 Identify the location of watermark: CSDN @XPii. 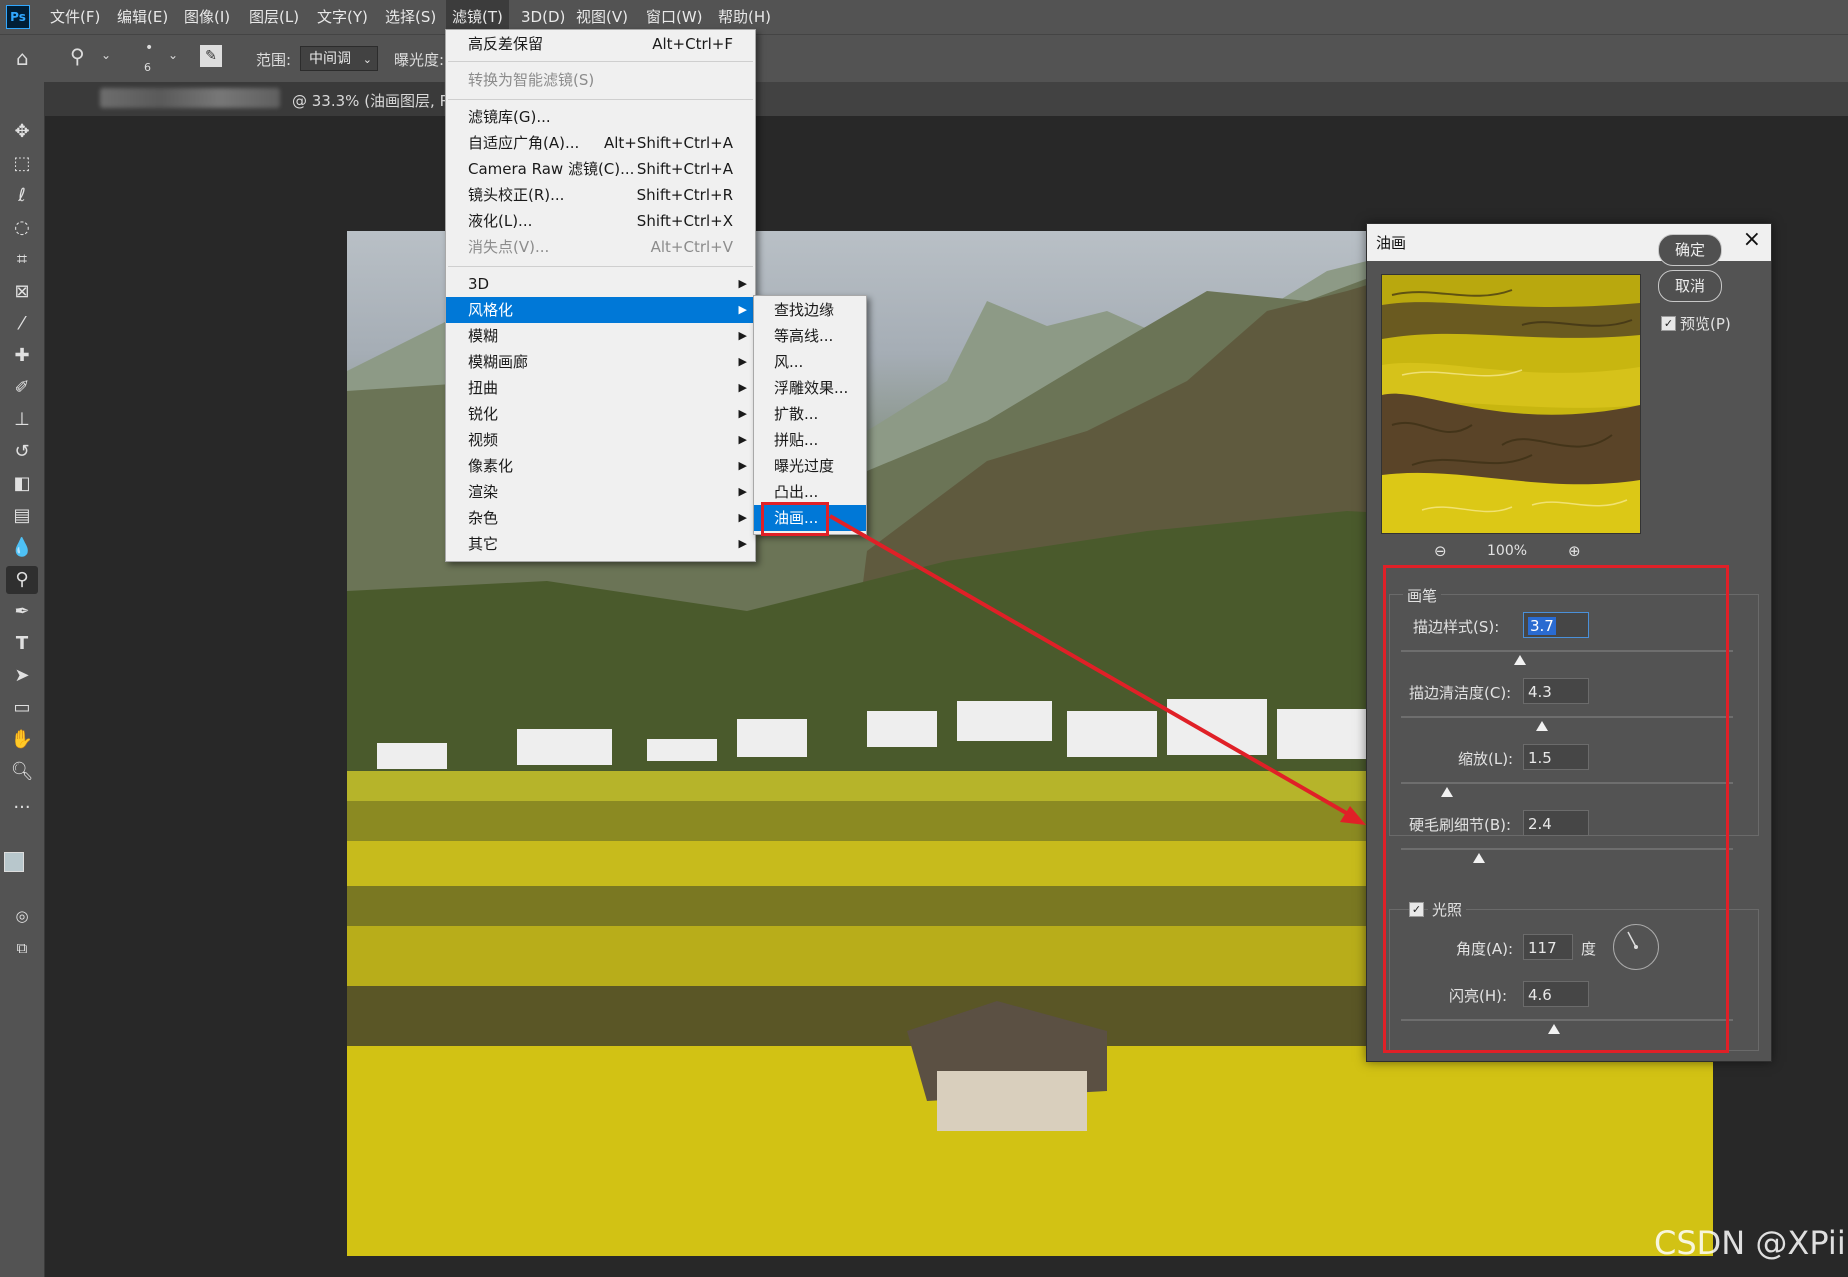
(1750, 1243).